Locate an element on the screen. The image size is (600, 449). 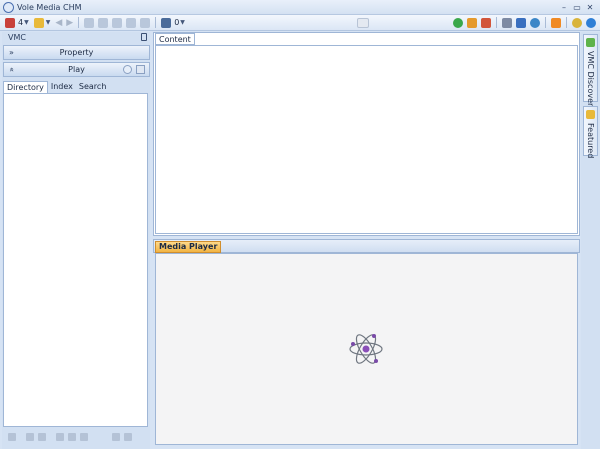
forward-arrow-icon: ▶ is located at coordinates (69, 23).